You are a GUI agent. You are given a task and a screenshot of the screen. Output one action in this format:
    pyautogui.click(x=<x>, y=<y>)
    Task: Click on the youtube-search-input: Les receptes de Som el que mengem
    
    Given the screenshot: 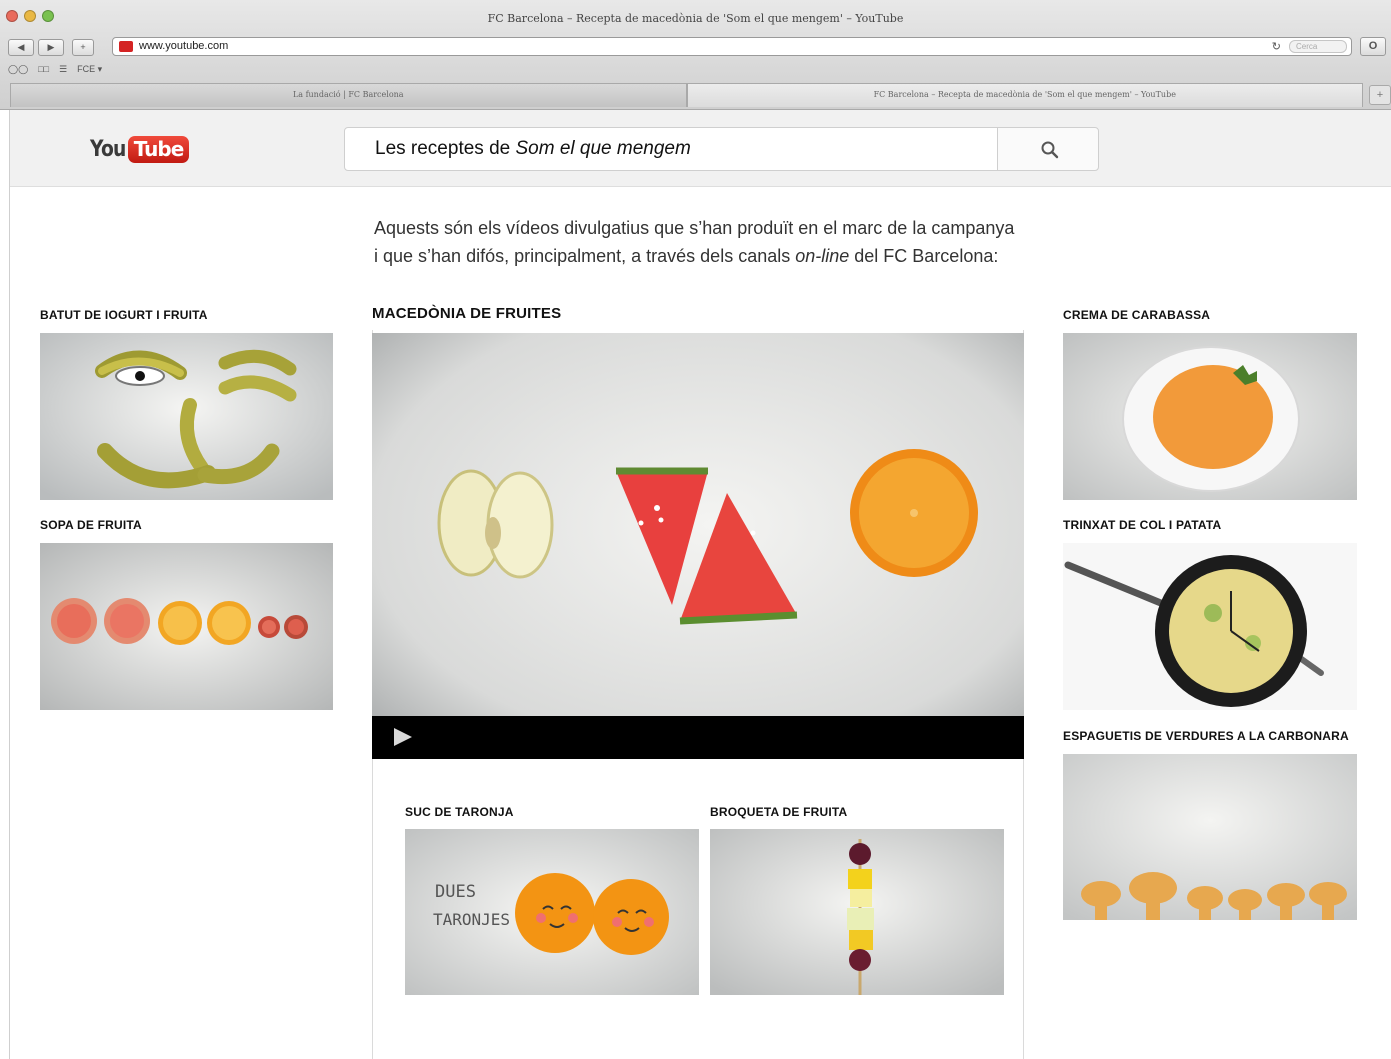 What is the action you would take?
    pyautogui.click(x=671, y=149)
    